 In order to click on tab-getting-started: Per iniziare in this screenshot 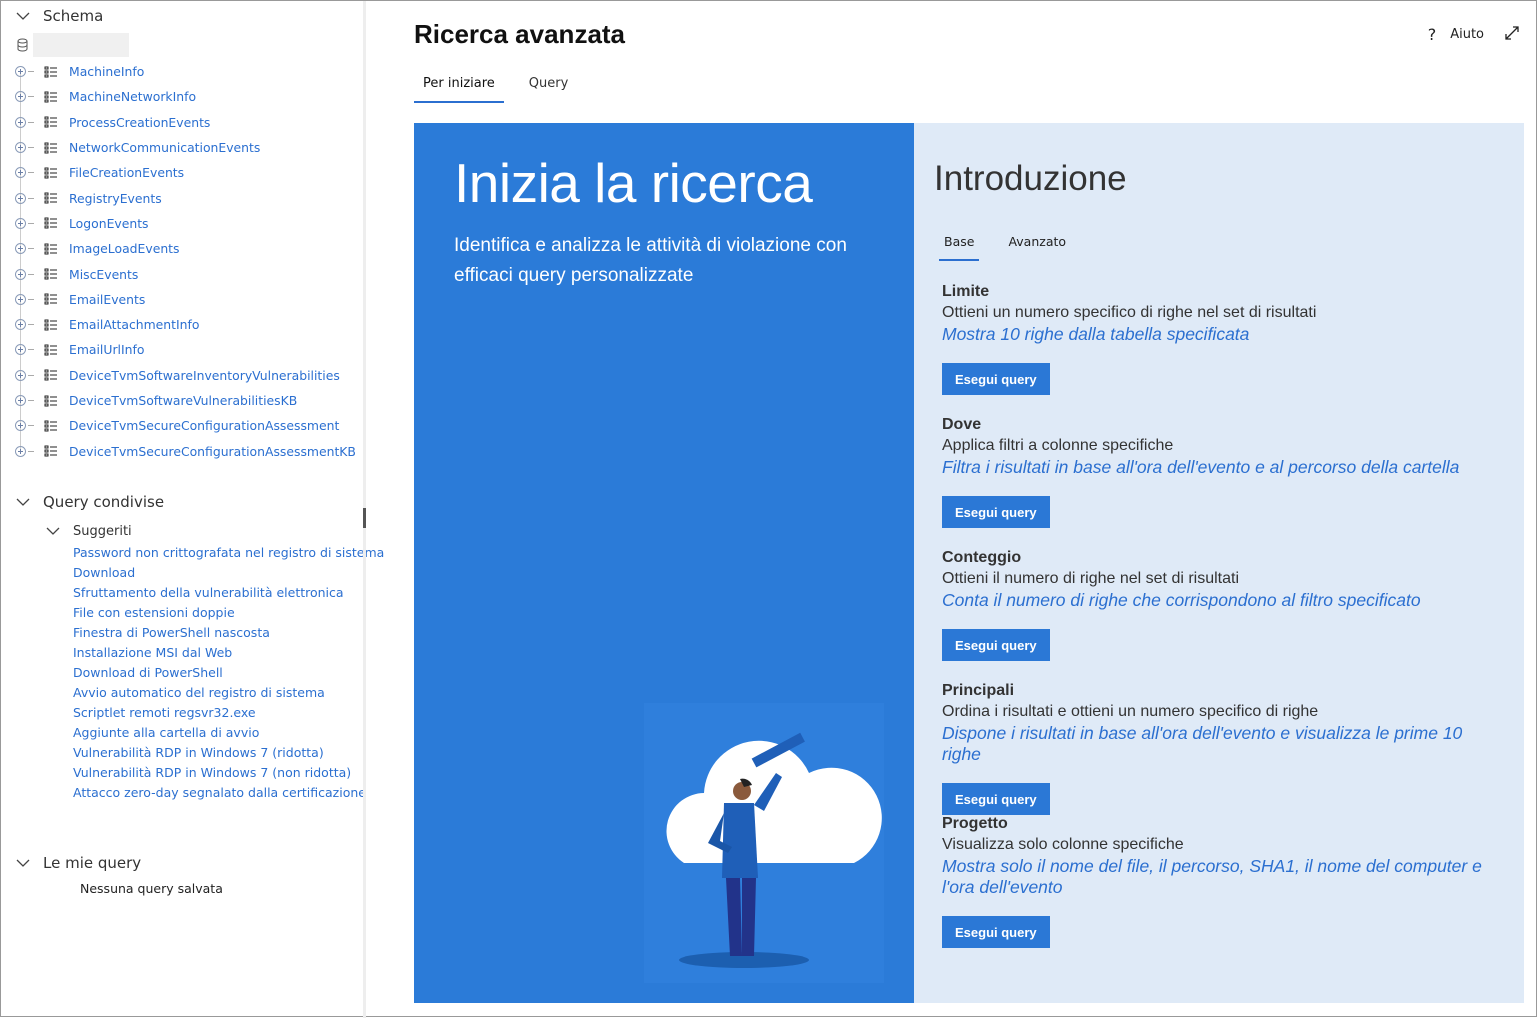, I will do `click(459, 88)`.